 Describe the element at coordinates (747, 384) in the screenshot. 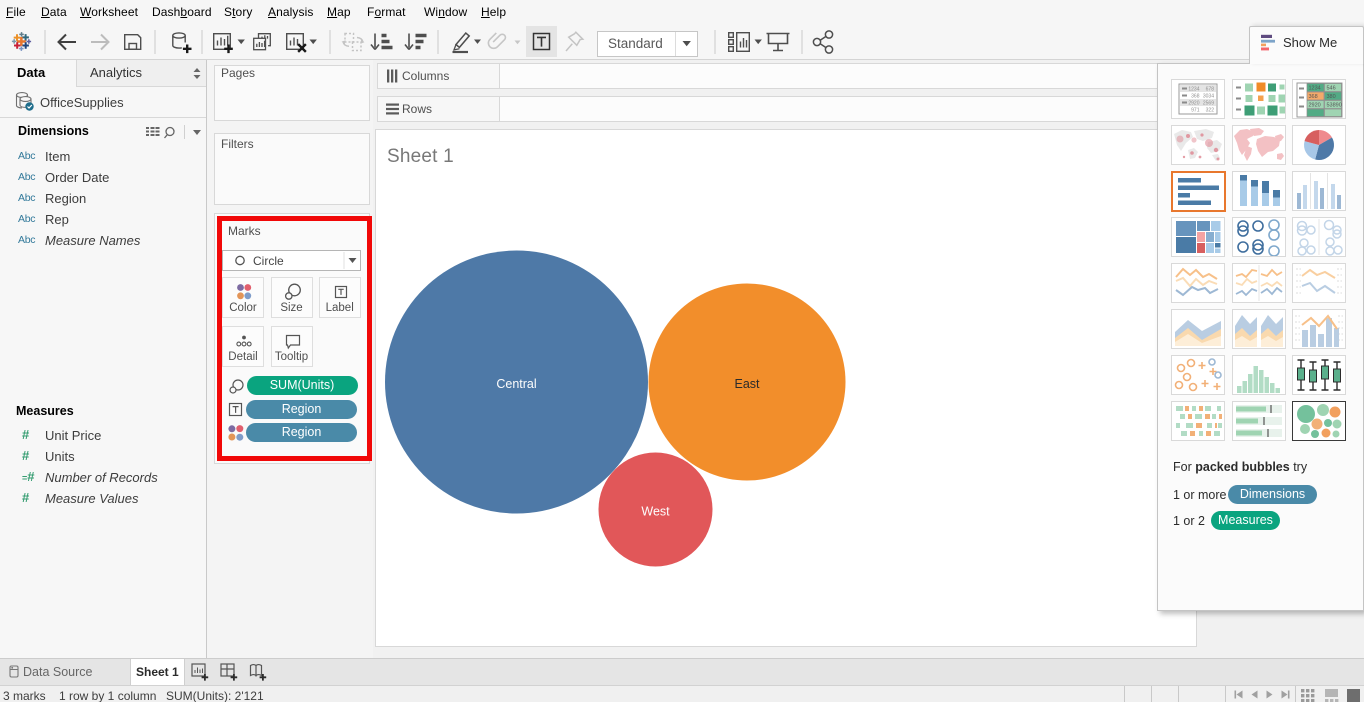

I see `svg-text: East` at that location.